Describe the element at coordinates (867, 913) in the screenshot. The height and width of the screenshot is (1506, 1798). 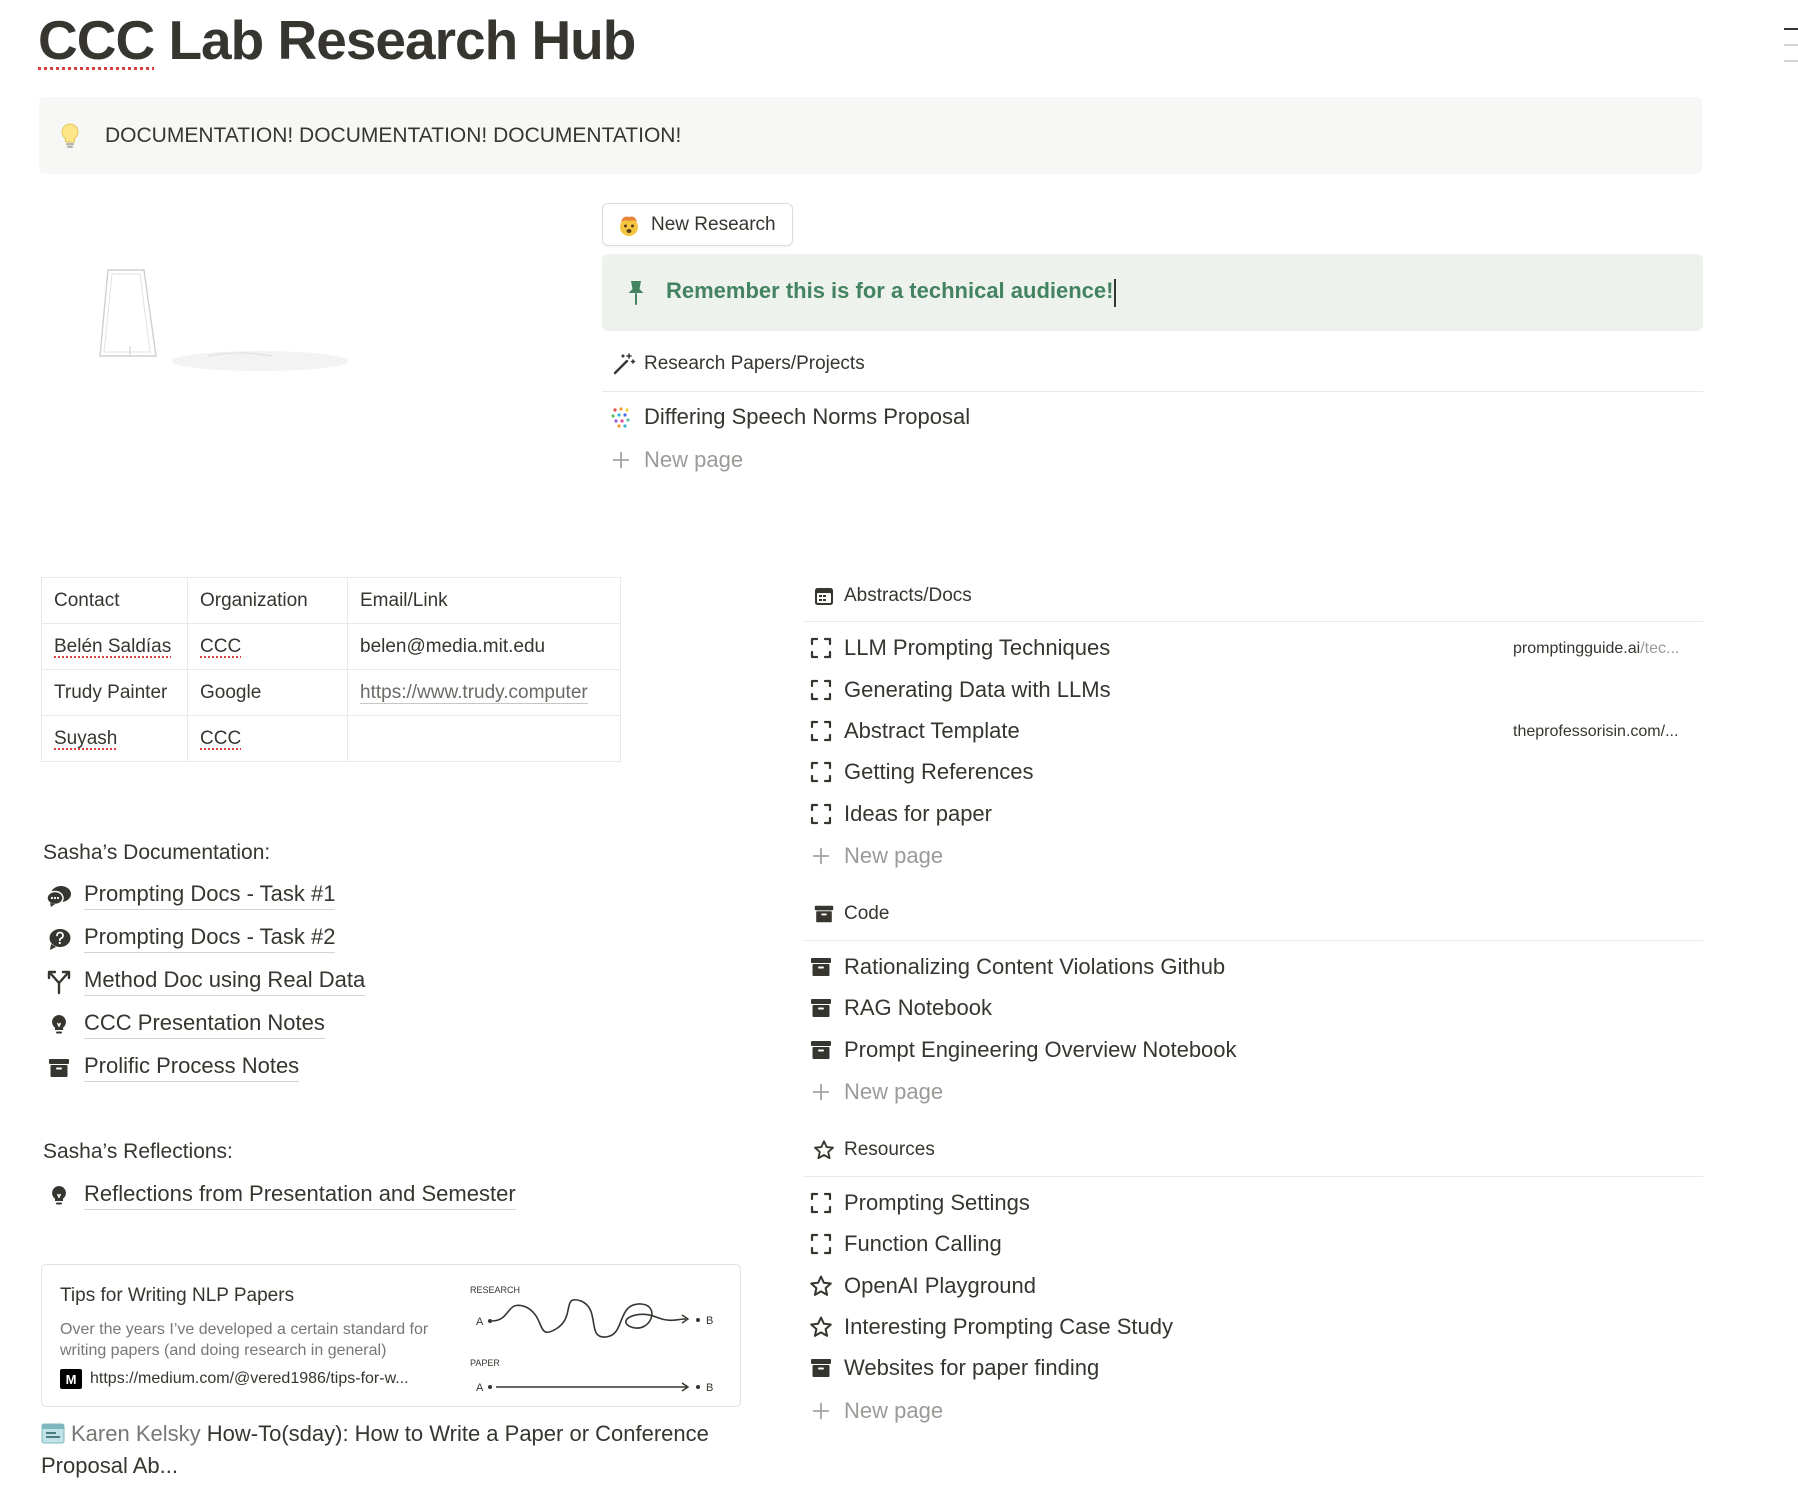
I see `code-title: Code` at that location.